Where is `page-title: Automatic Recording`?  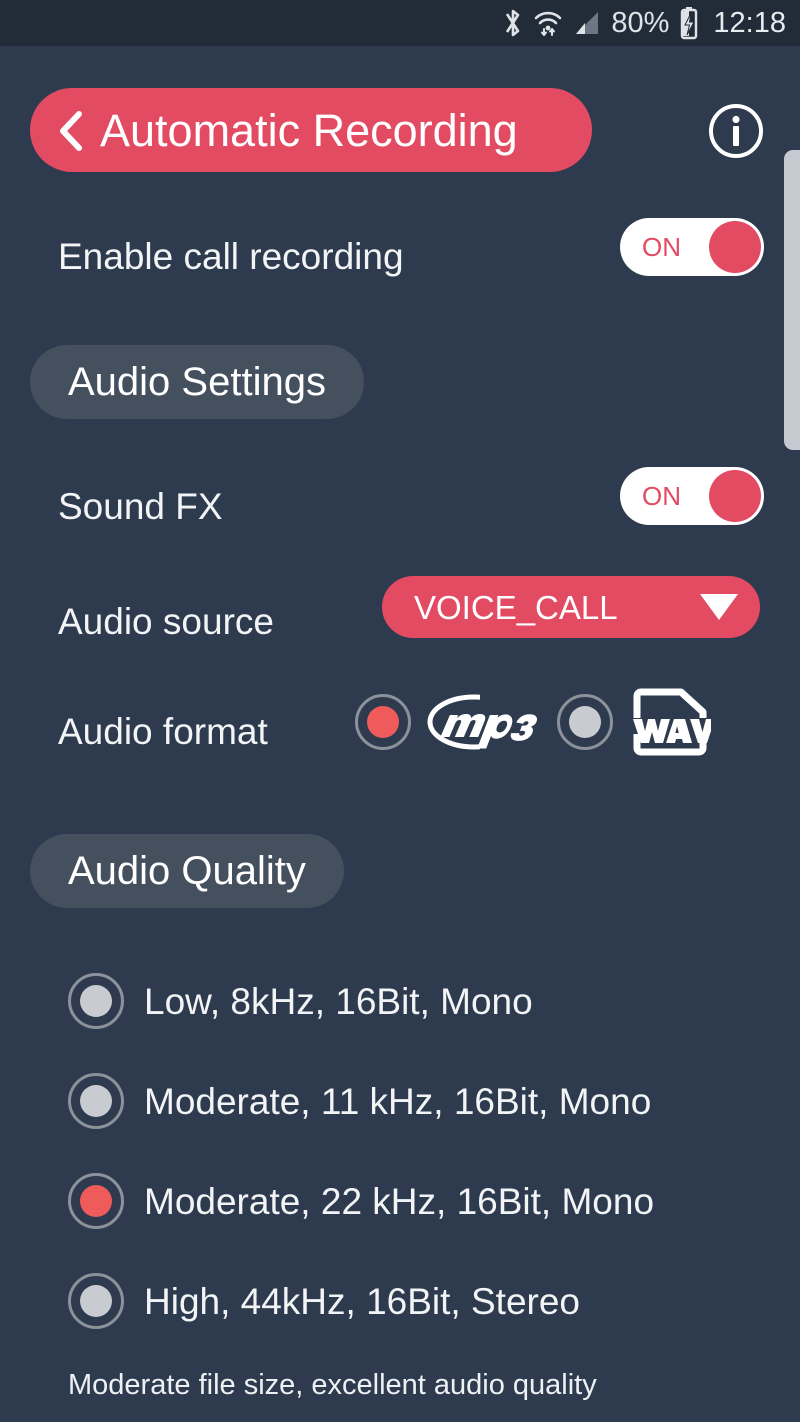 page-title: Automatic Recording is located at coordinates (309, 130).